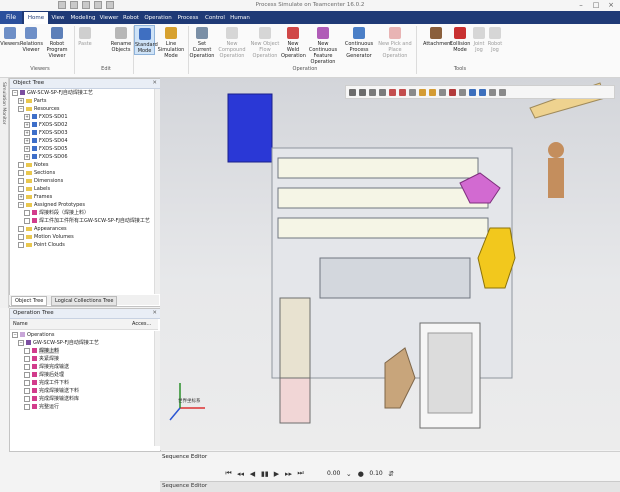 This screenshot has height=492, width=620. I want to click on line-simulation-mode-button: Line Simulation Mode, so click(171, 42).